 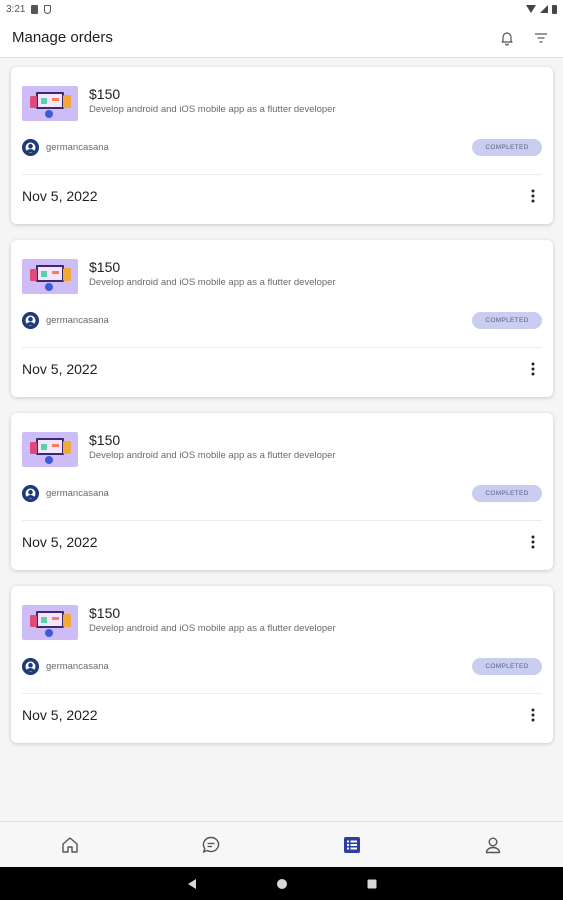 I want to click on status-bar: 3:21, so click(x=281, y=9).